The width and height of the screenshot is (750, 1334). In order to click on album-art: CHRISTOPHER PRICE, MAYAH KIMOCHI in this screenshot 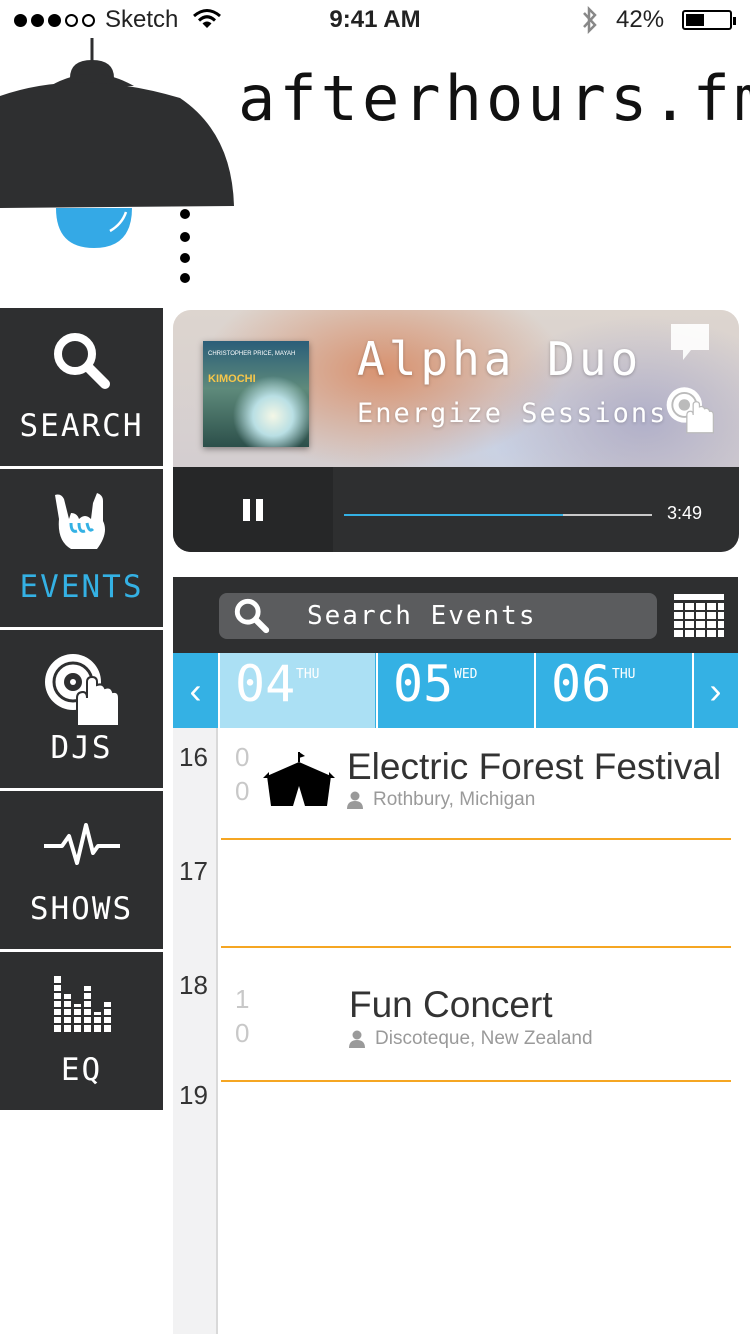, I will do `click(256, 394)`.